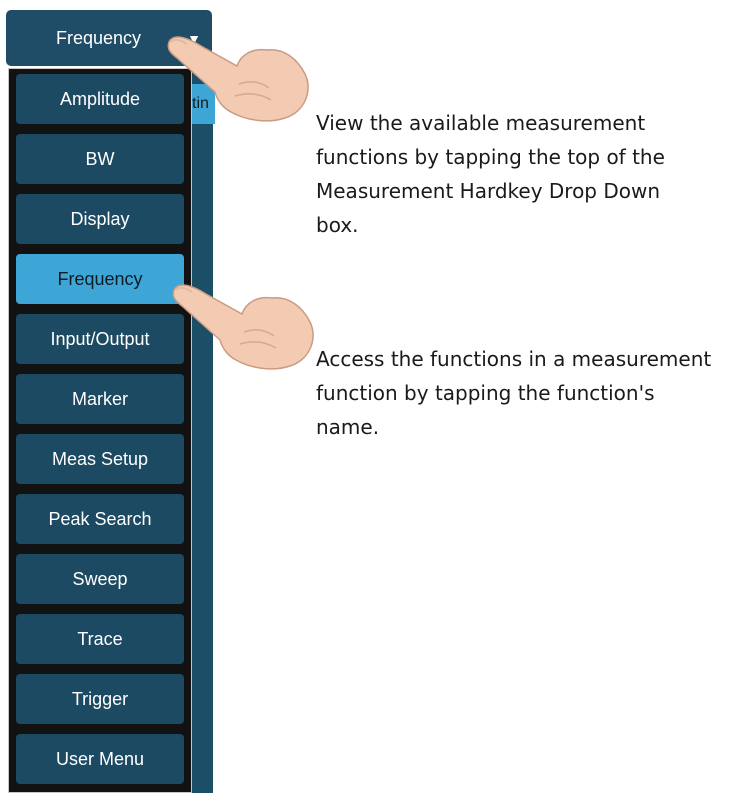  I want to click on annotation-line: function by tapping the function's, so click(485, 393).